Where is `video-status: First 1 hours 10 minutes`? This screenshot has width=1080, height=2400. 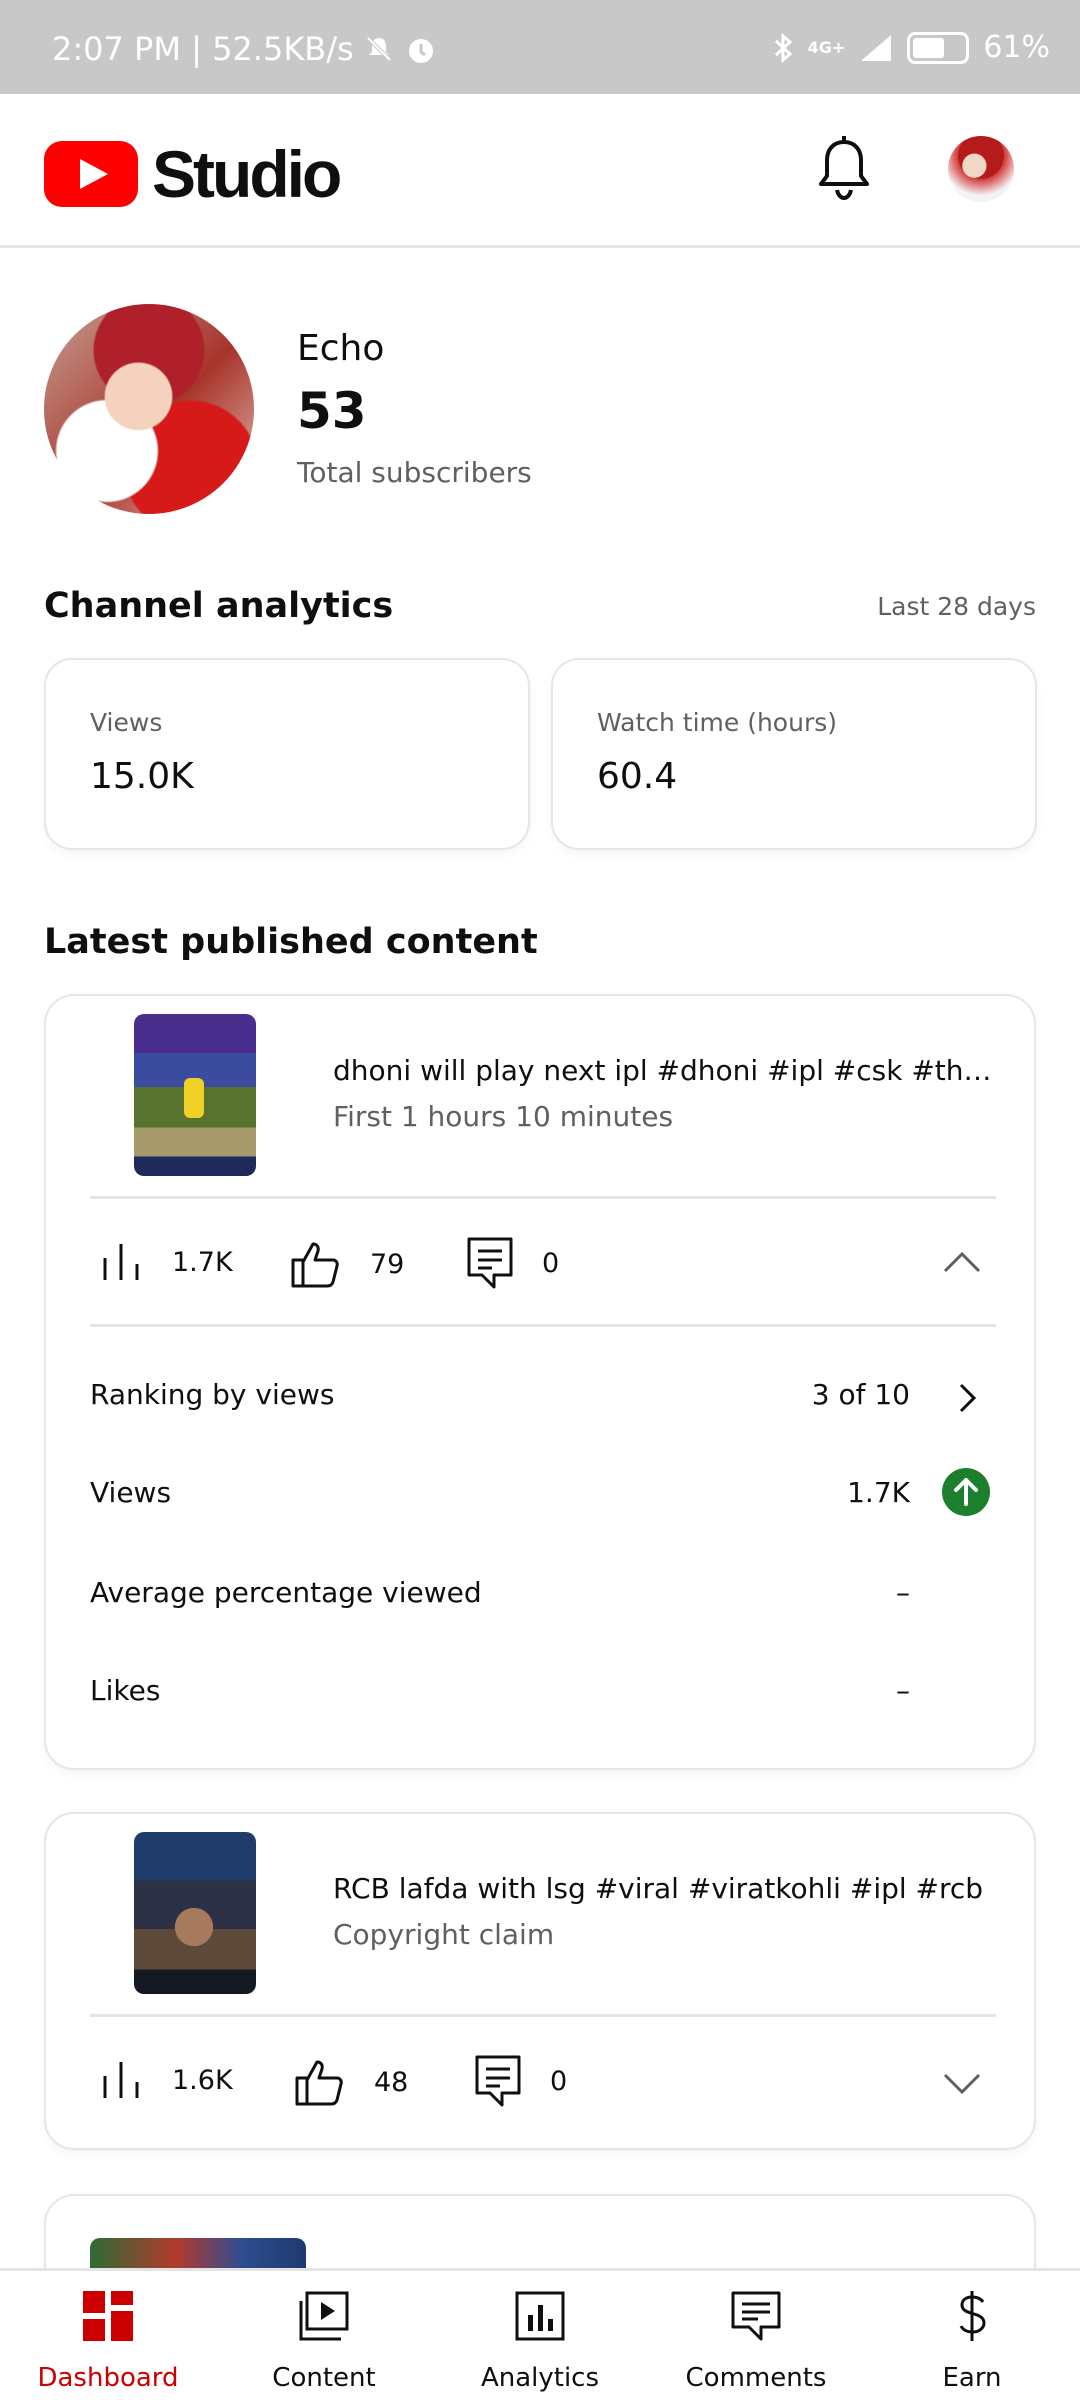
video-status: First 1 hours 10 minutes is located at coordinates (503, 1116).